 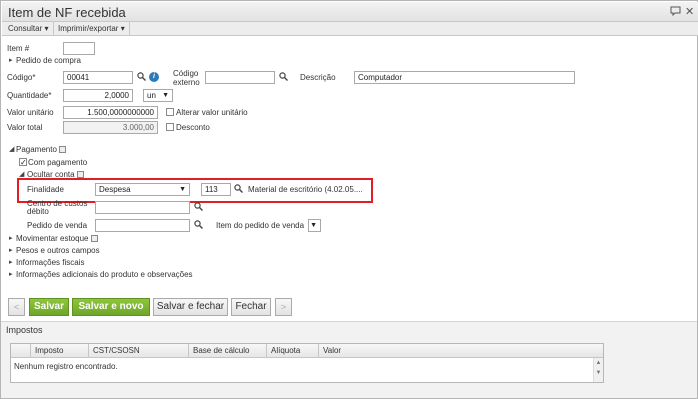 I want to click on close-button: Fechar, so click(x=251, y=307).